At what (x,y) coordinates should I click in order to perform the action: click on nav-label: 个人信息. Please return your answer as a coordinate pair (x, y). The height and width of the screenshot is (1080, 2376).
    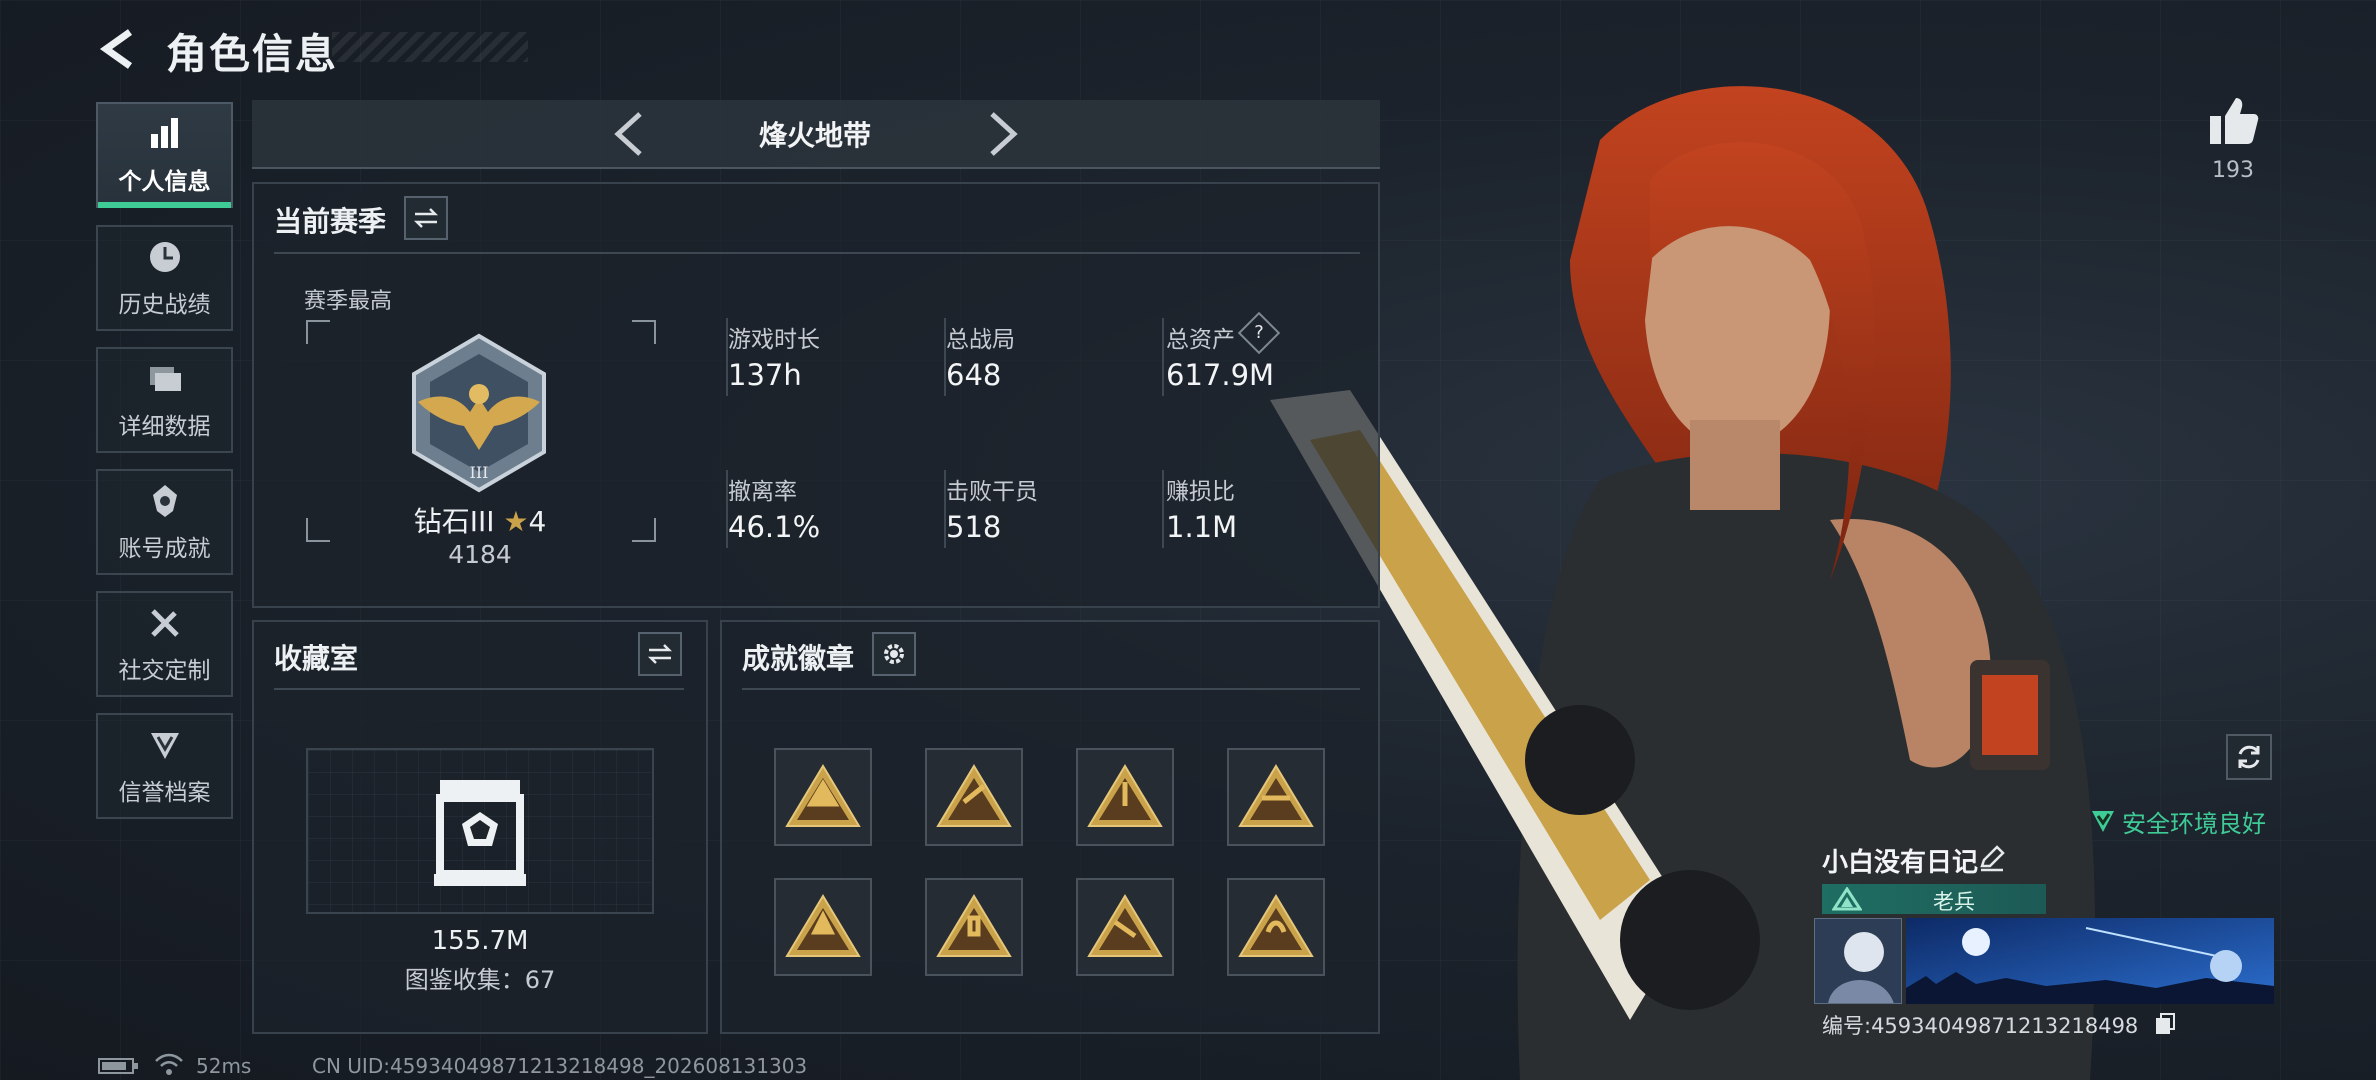
    Looking at the image, I should click on (164, 182).